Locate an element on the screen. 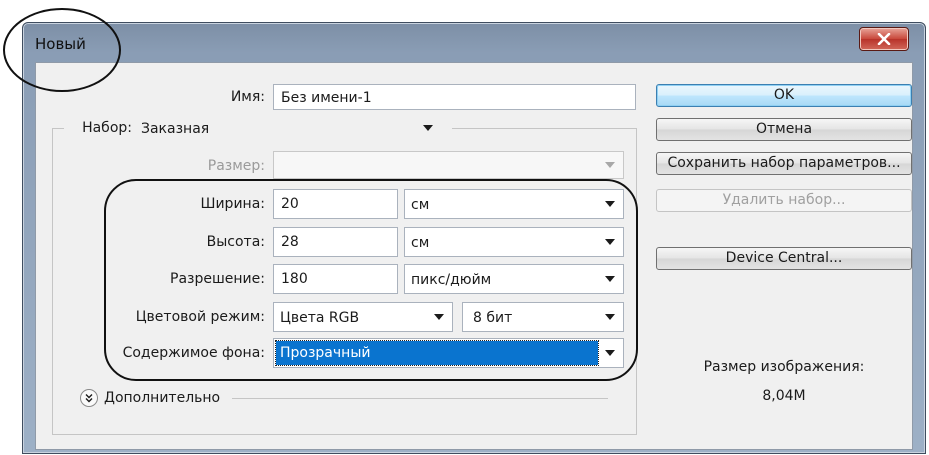 The width and height of the screenshot is (929, 455). group-frame-top-right is located at coordinates (544, 128).